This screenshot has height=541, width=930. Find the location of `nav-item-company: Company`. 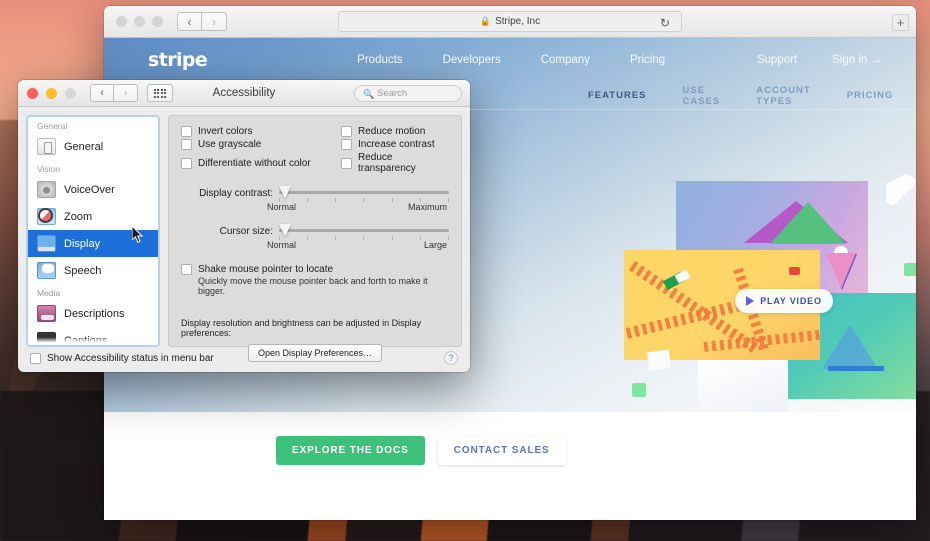

nav-item-company: Company is located at coordinates (565, 60).